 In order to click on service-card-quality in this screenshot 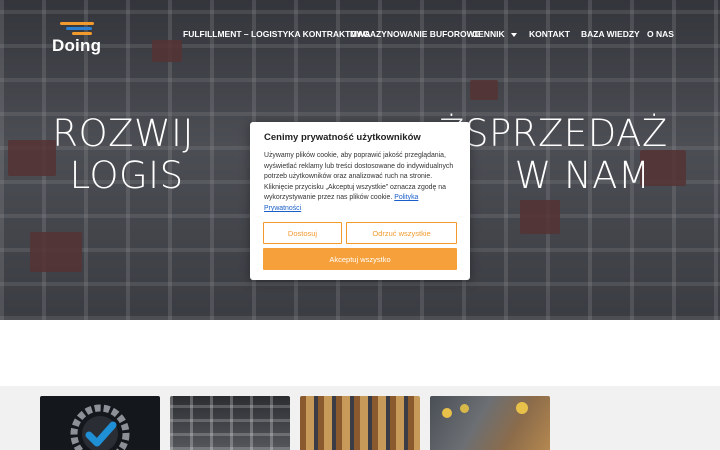, I will do `click(100, 423)`.